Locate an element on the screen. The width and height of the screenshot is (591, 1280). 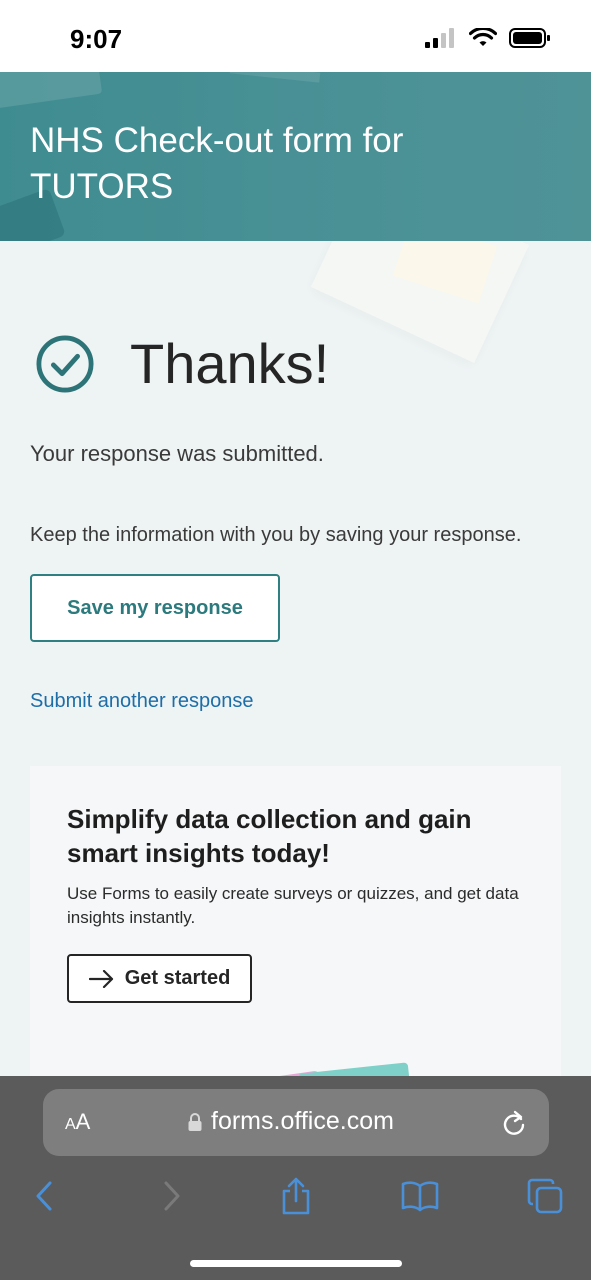
forward-icon is located at coordinates (172, 1196).